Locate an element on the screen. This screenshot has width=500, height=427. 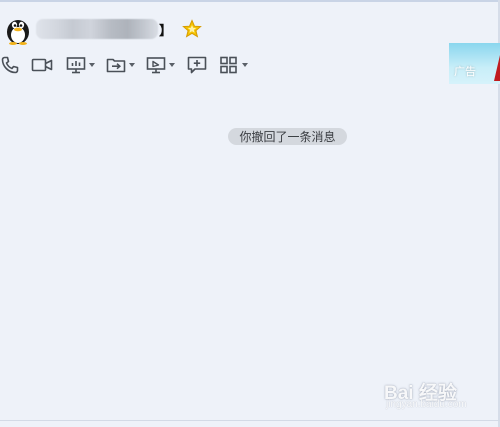
phone-icon is located at coordinates (10, 65).